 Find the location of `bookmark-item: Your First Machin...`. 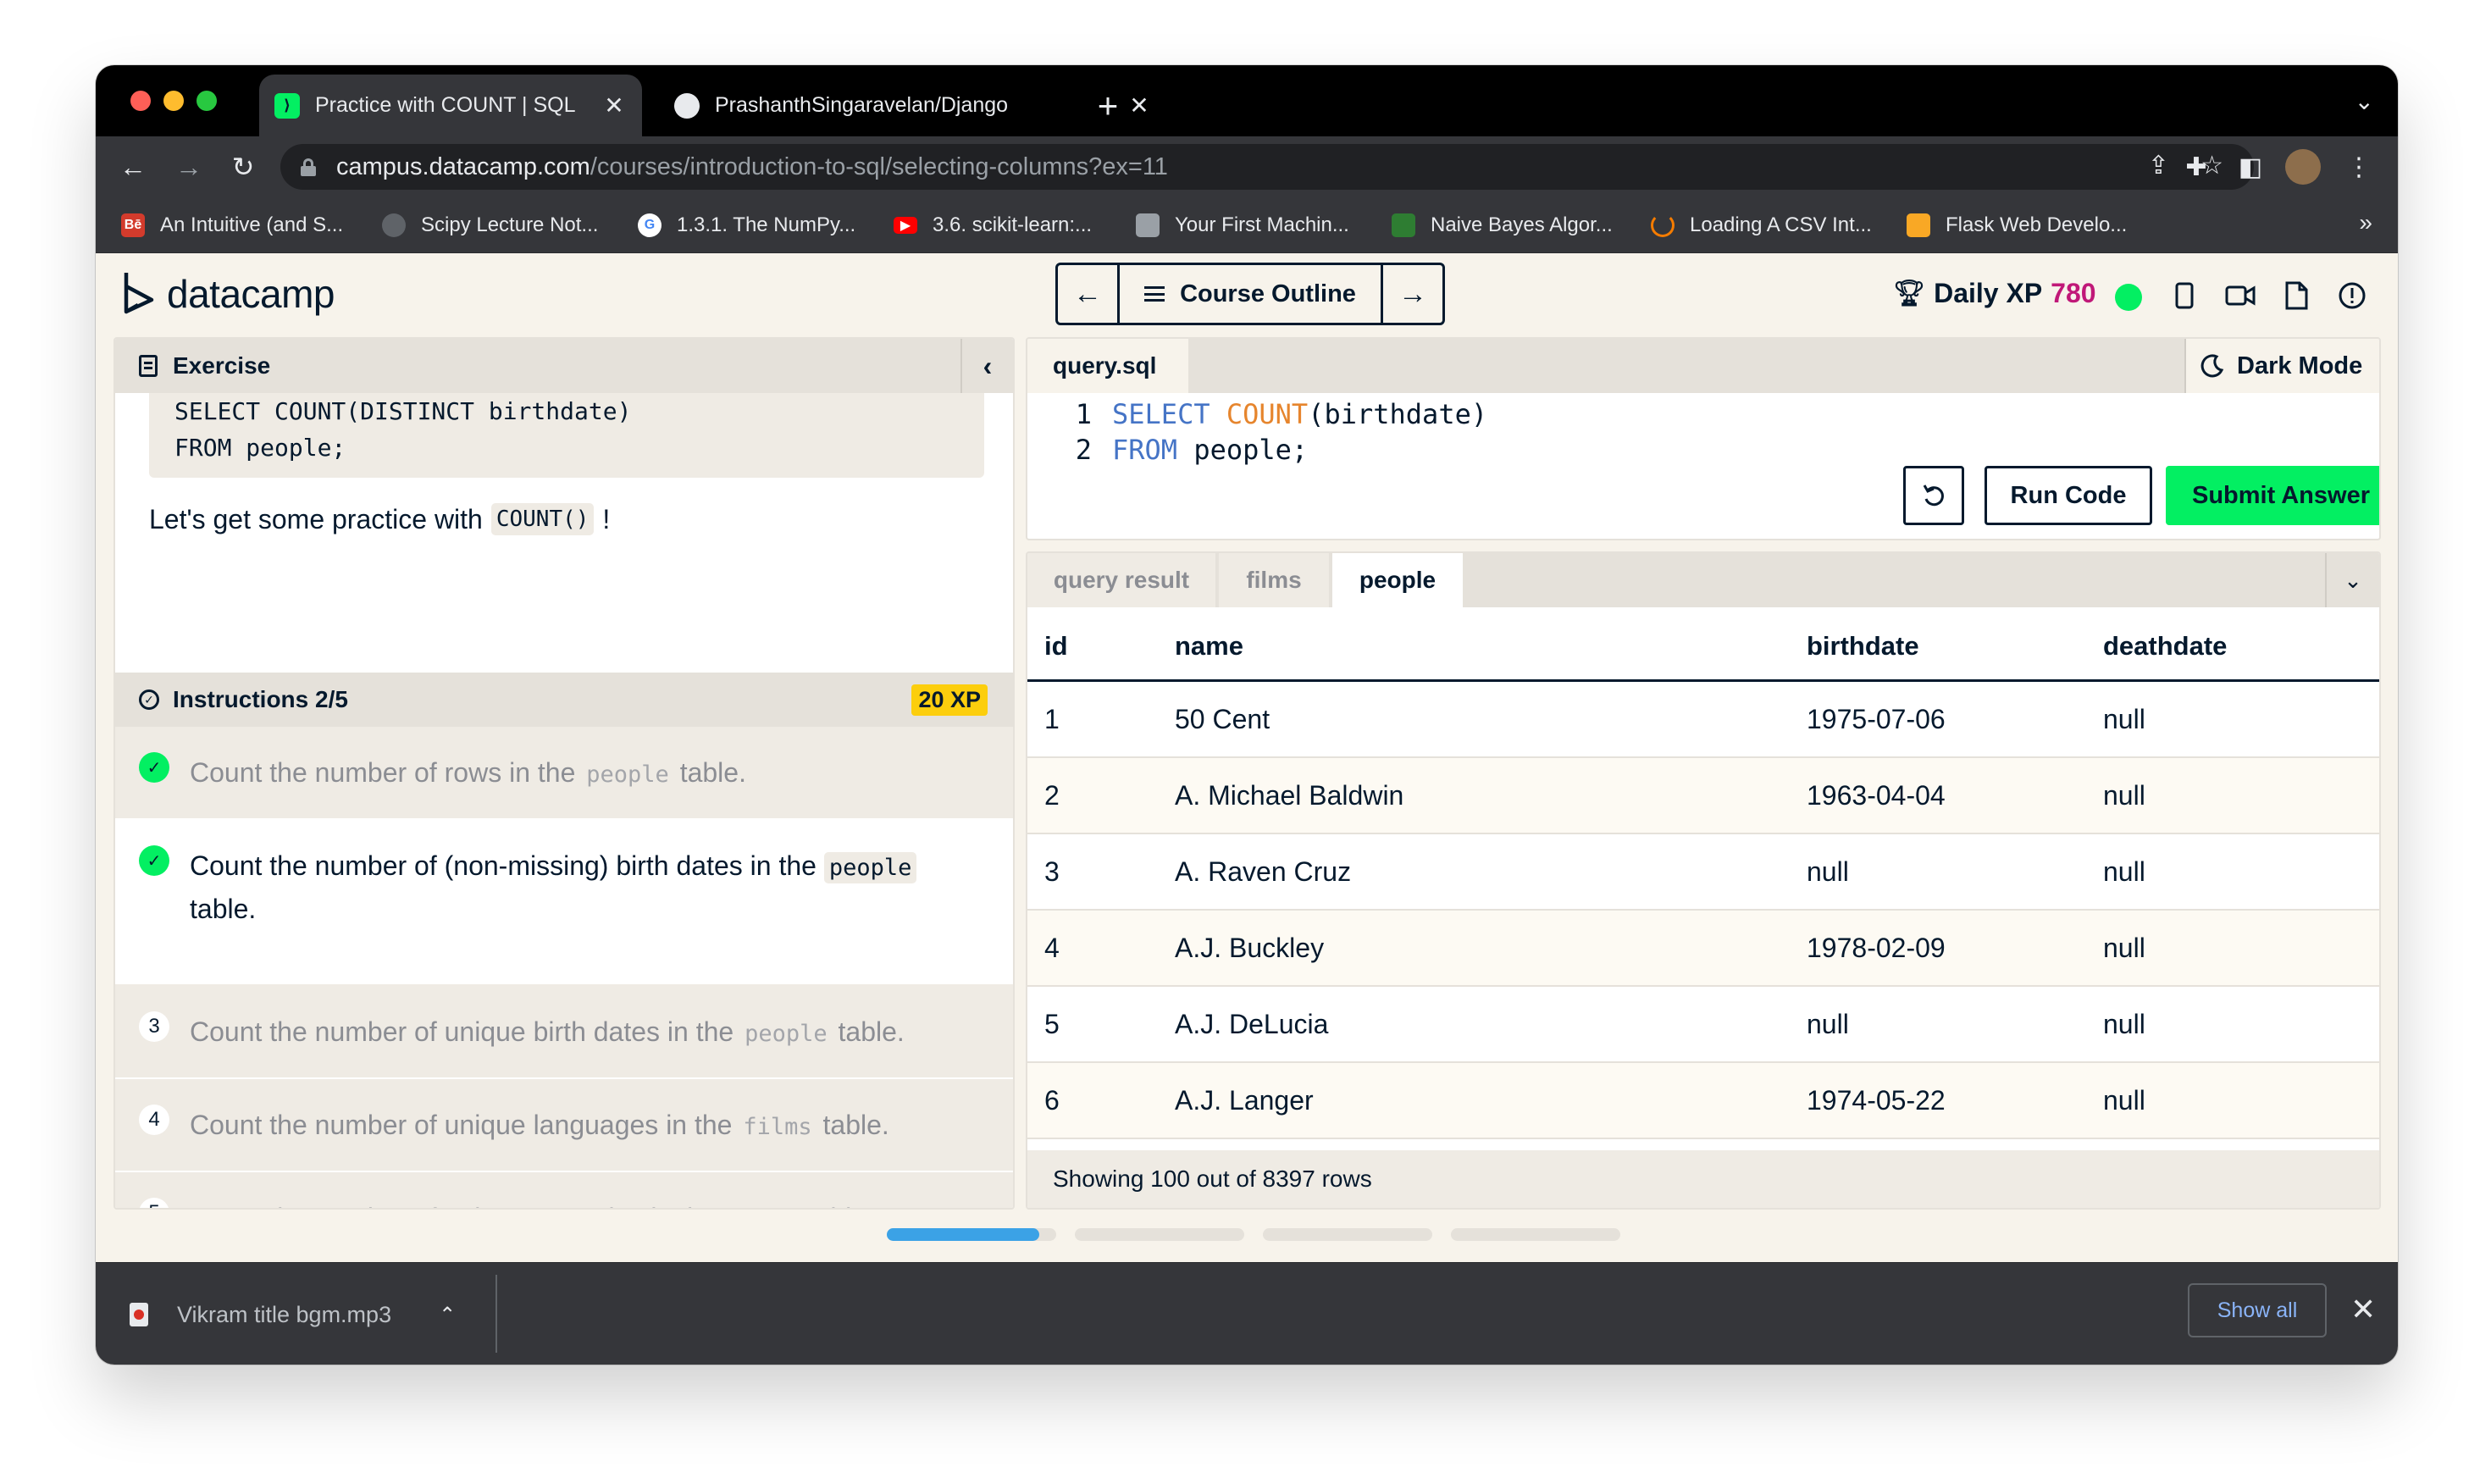

bookmark-item: Your First Machin... is located at coordinates (1243, 225).